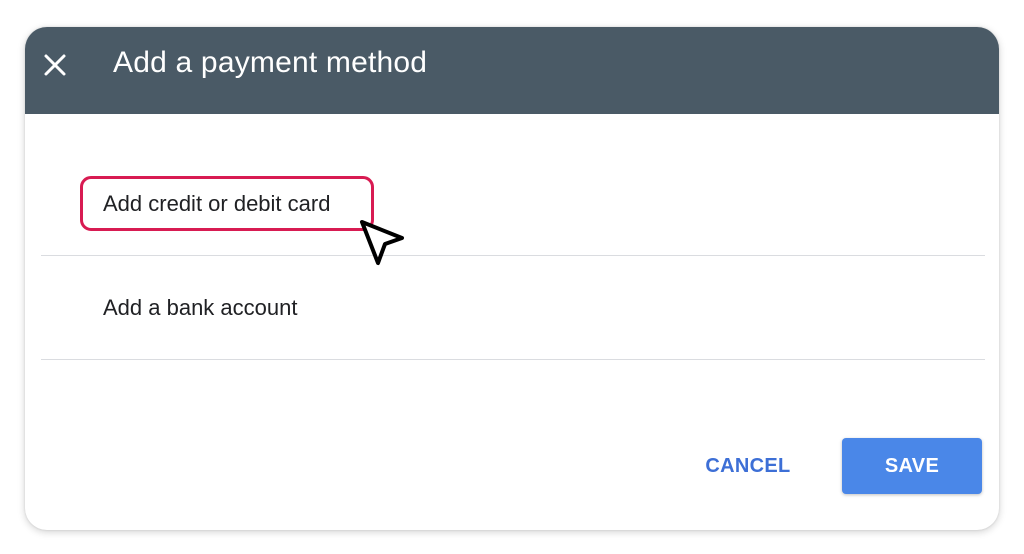 The width and height of the screenshot is (1024, 554). Describe the element at coordinates (383, 244) in the screenshot. I see `mouse-pointer-icon` at that location.